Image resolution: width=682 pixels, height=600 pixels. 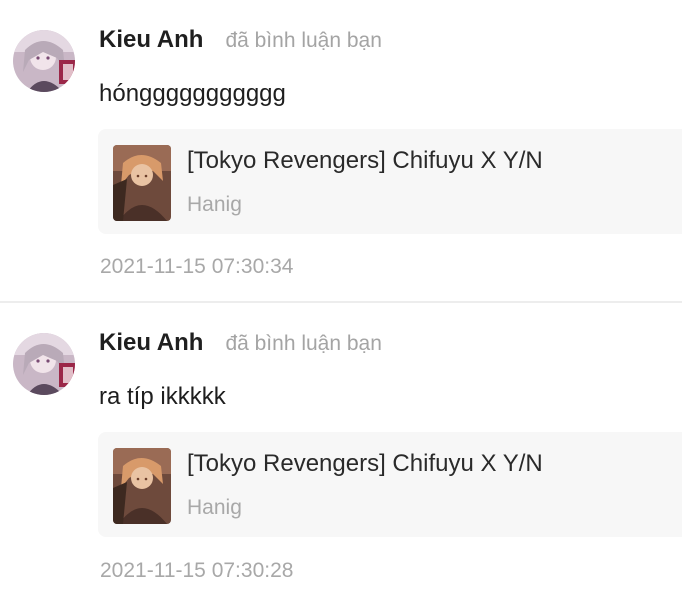 I want to click on comment-text: ra típ ikkkkk, so click(x=162, y=396).